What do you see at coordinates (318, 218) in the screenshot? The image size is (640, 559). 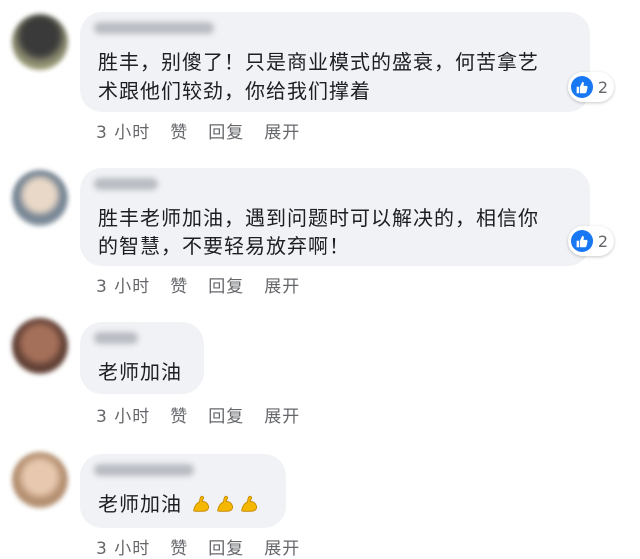 I see `comment-text-line: 胜丰老师加油，遇到问题时可以解决的，相信你` at bounding box center [318, 218].